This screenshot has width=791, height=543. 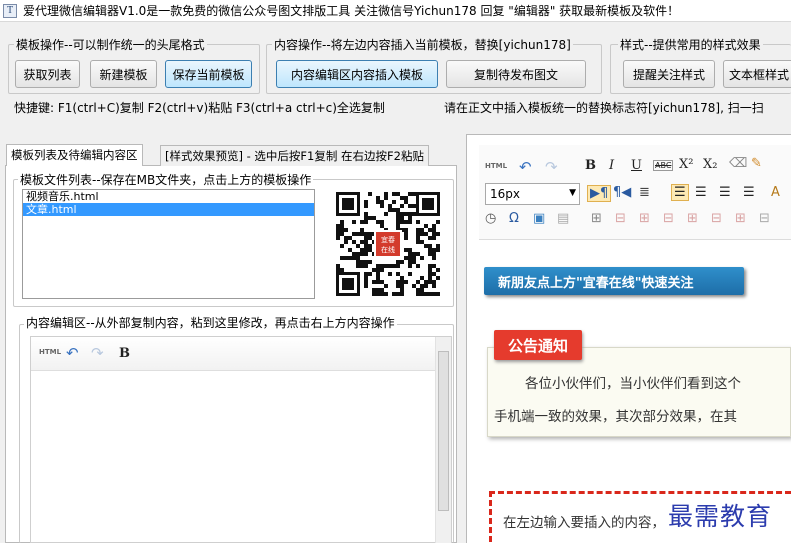 What do you see at coordinates (615, 417) in the screenshot?
I see `notice-line-2: 手机端一致的效果，其次部分效果，在其` at bounding box center [615, 417].